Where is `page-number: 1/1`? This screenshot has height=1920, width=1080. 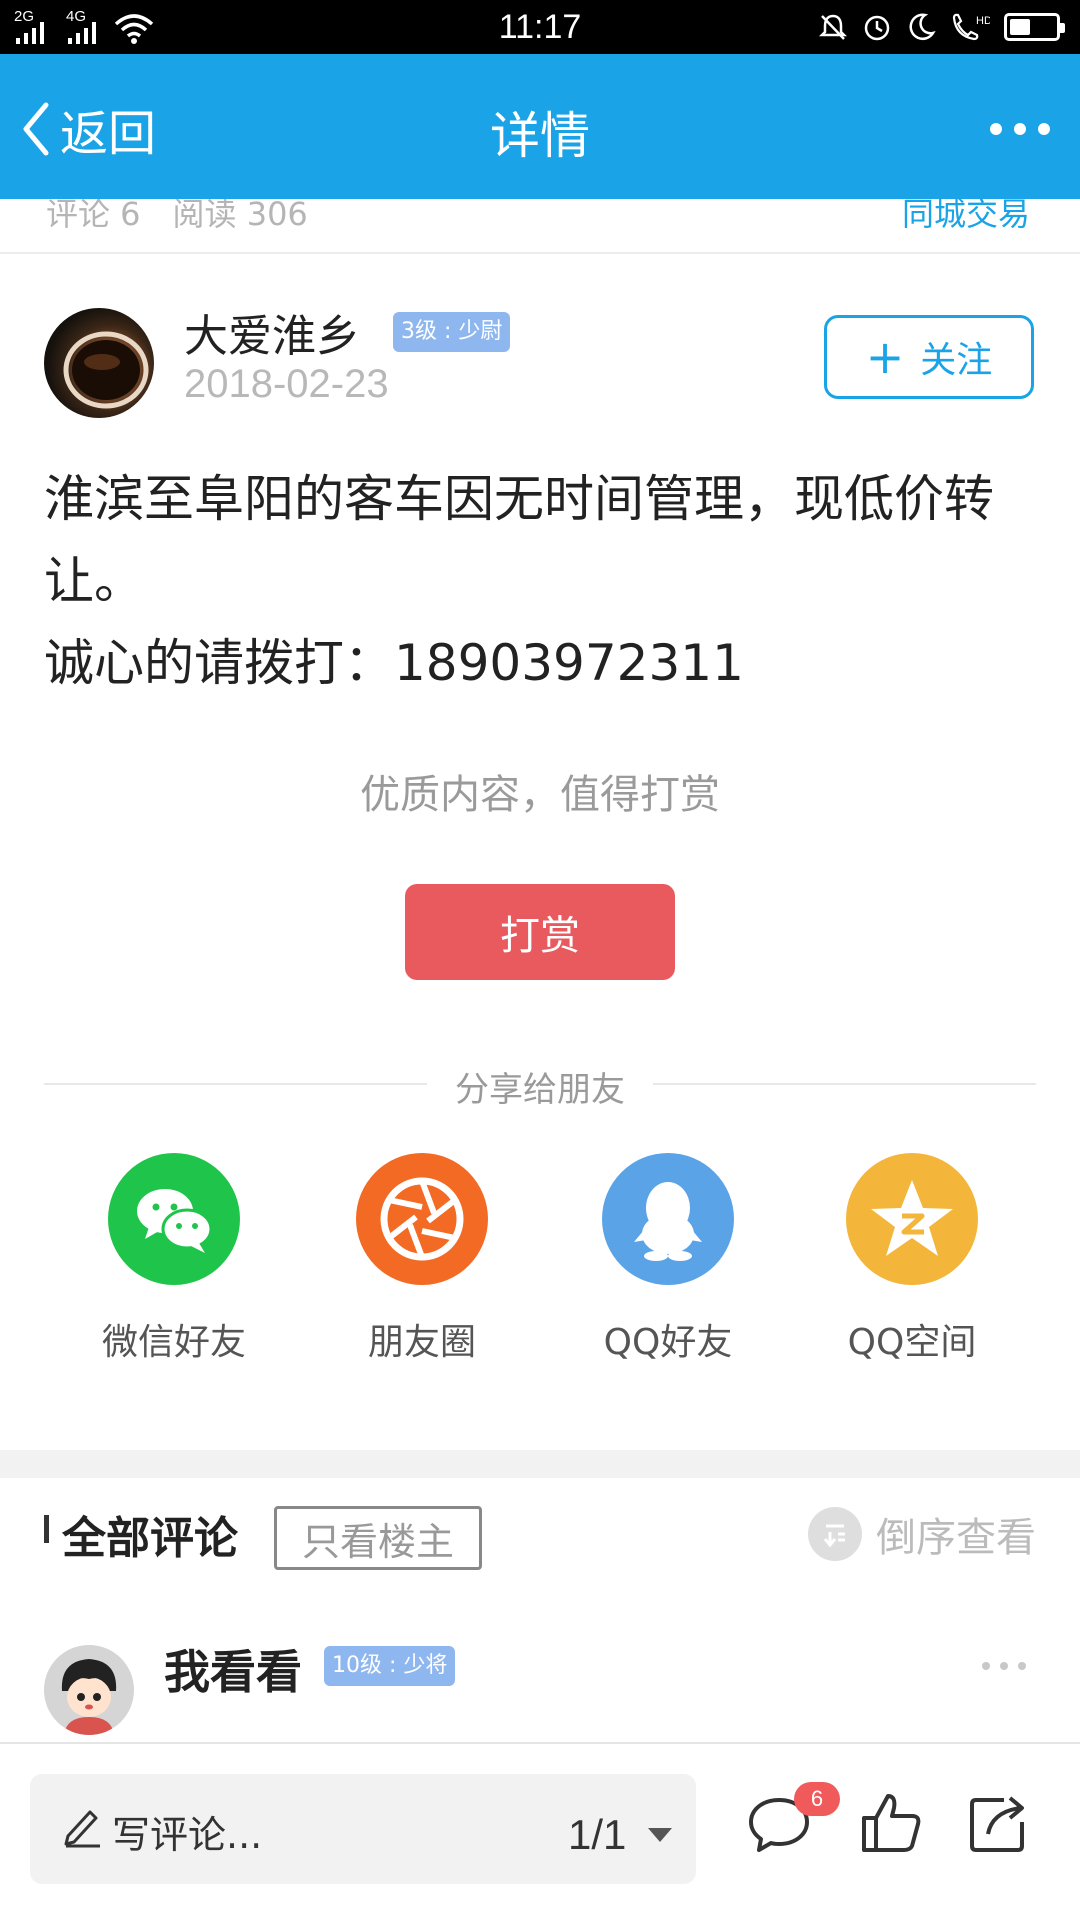
page-number: 1/1 is located at coordinates (597, 1834).